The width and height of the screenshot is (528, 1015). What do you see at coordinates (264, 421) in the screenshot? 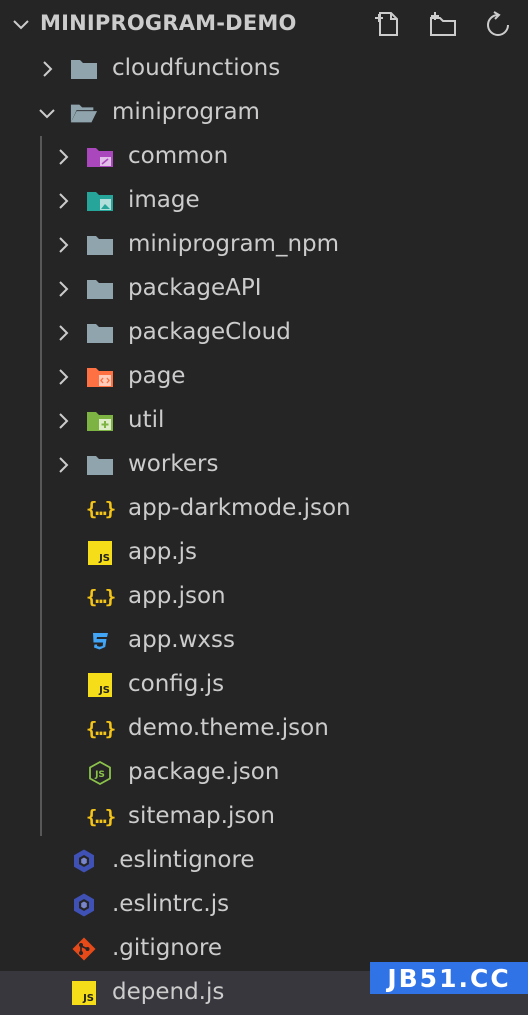
I see `tree-item-util: util` at bounding box center [264, 421].